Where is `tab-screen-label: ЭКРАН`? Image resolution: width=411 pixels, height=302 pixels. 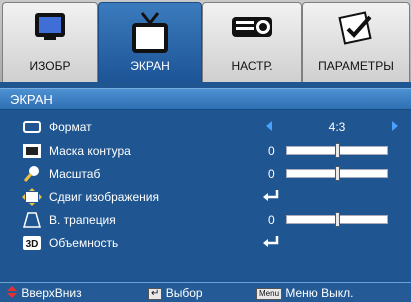 tab-screen-label: ЭКРАН is located at coordinates (150, 66).